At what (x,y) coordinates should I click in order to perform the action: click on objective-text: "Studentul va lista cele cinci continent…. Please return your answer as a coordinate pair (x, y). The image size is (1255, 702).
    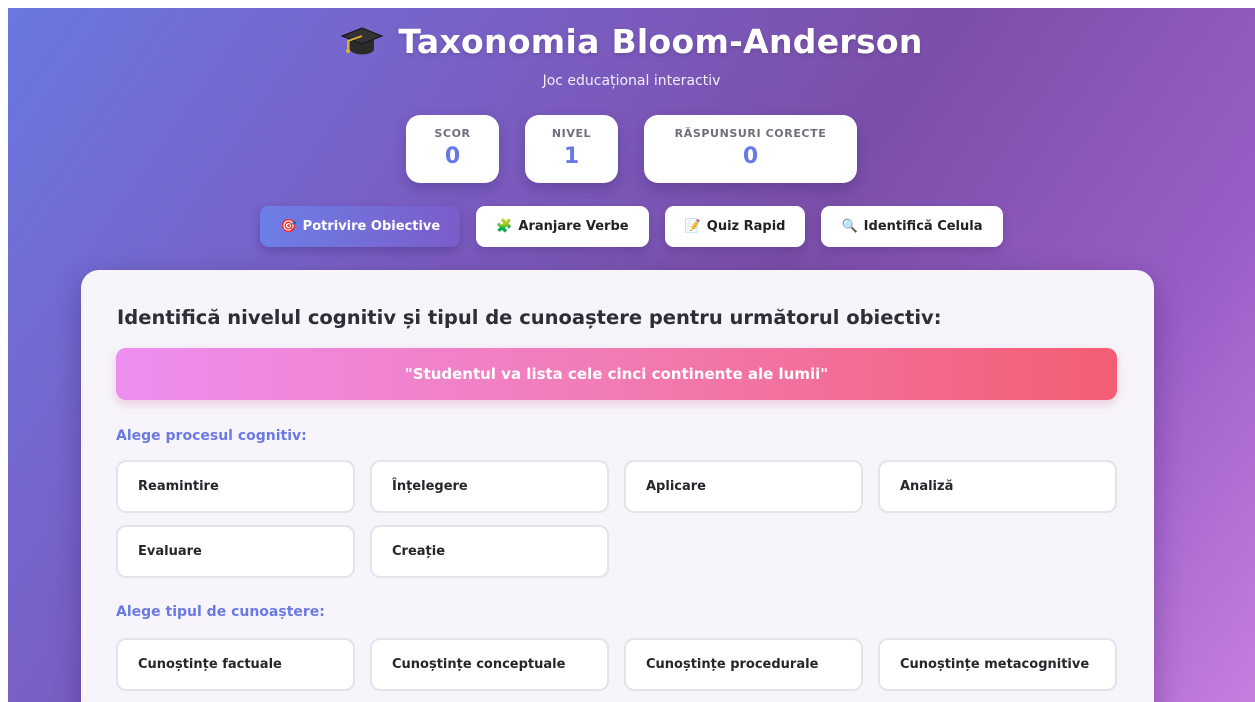
    Looking at the image, I should click on (616, 374).